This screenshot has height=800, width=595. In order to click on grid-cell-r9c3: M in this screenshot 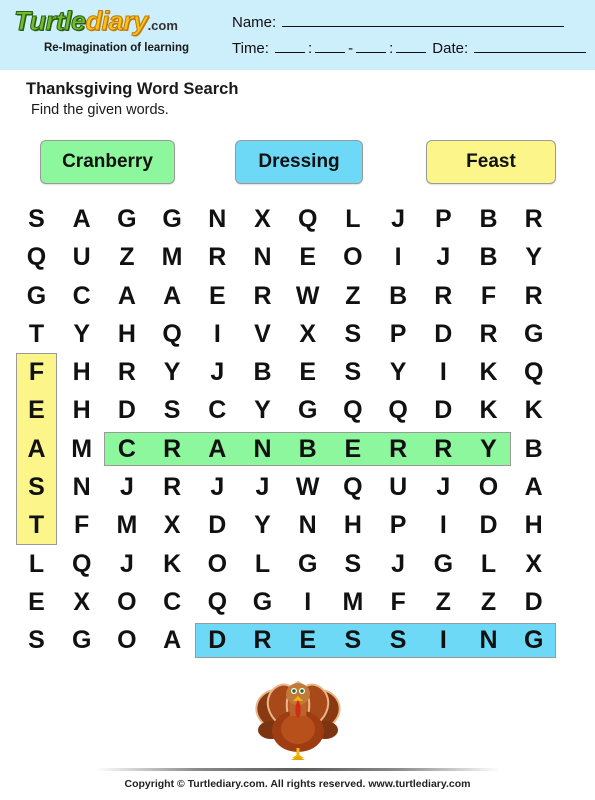, I will do `click(126, 525)`.